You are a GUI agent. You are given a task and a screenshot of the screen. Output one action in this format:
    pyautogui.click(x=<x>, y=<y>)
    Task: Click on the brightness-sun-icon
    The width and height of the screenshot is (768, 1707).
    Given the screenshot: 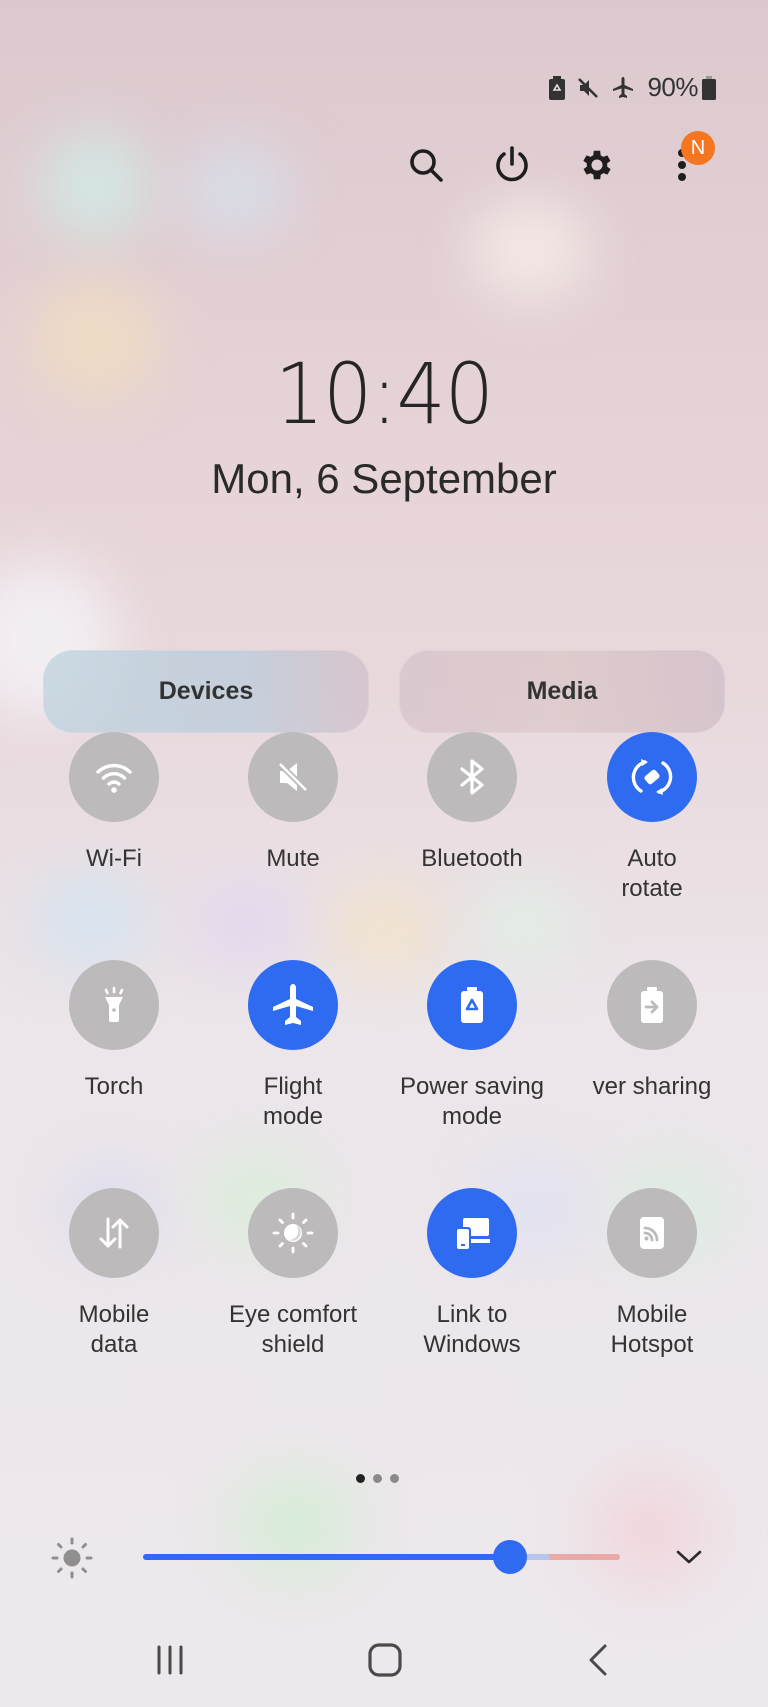 What is the action you would take?
    pyautogui.click(x=72, y=1560)
    